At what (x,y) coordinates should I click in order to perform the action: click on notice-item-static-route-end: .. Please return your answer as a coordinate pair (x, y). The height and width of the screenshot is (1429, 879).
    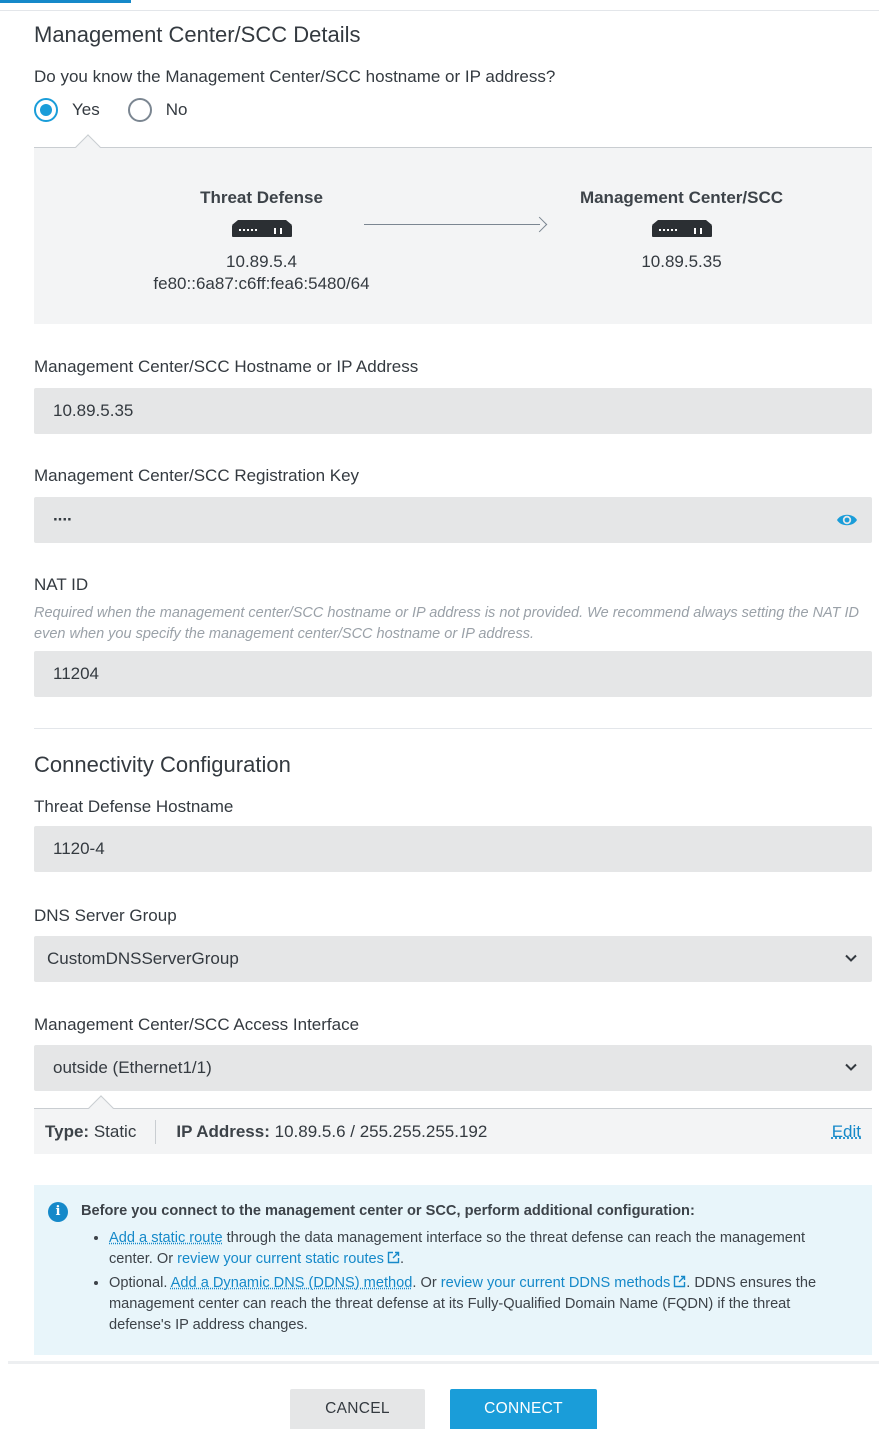
    Looking at the image, I should click on (402, 1259).